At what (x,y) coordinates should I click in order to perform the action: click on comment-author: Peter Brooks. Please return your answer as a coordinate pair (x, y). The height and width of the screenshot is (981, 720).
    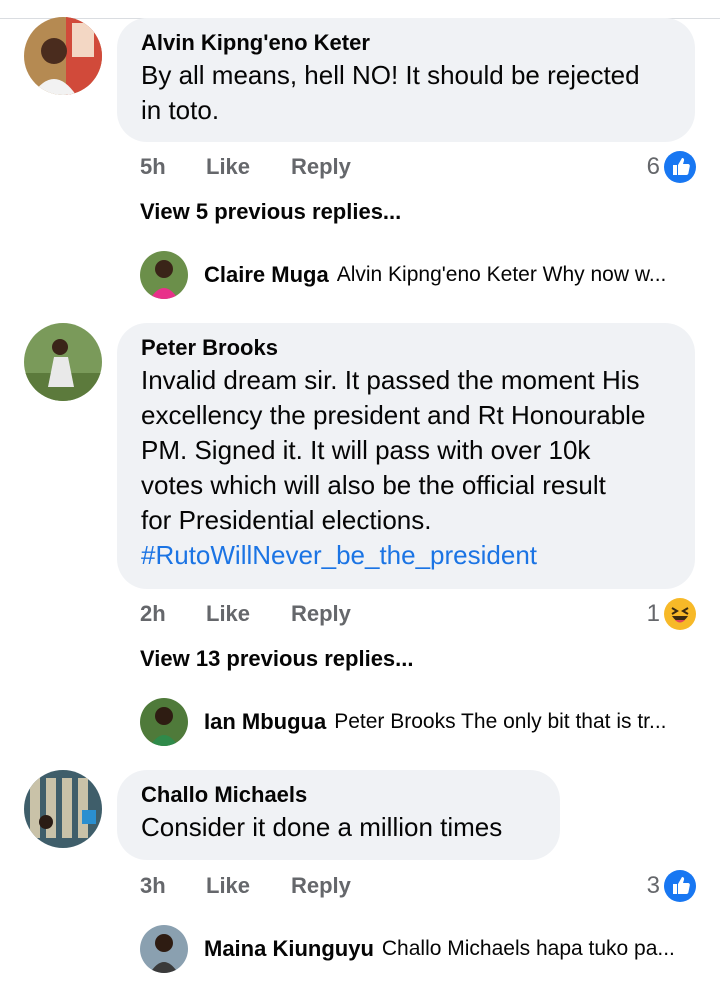
    Looking at the image, I should click on (406, 348).